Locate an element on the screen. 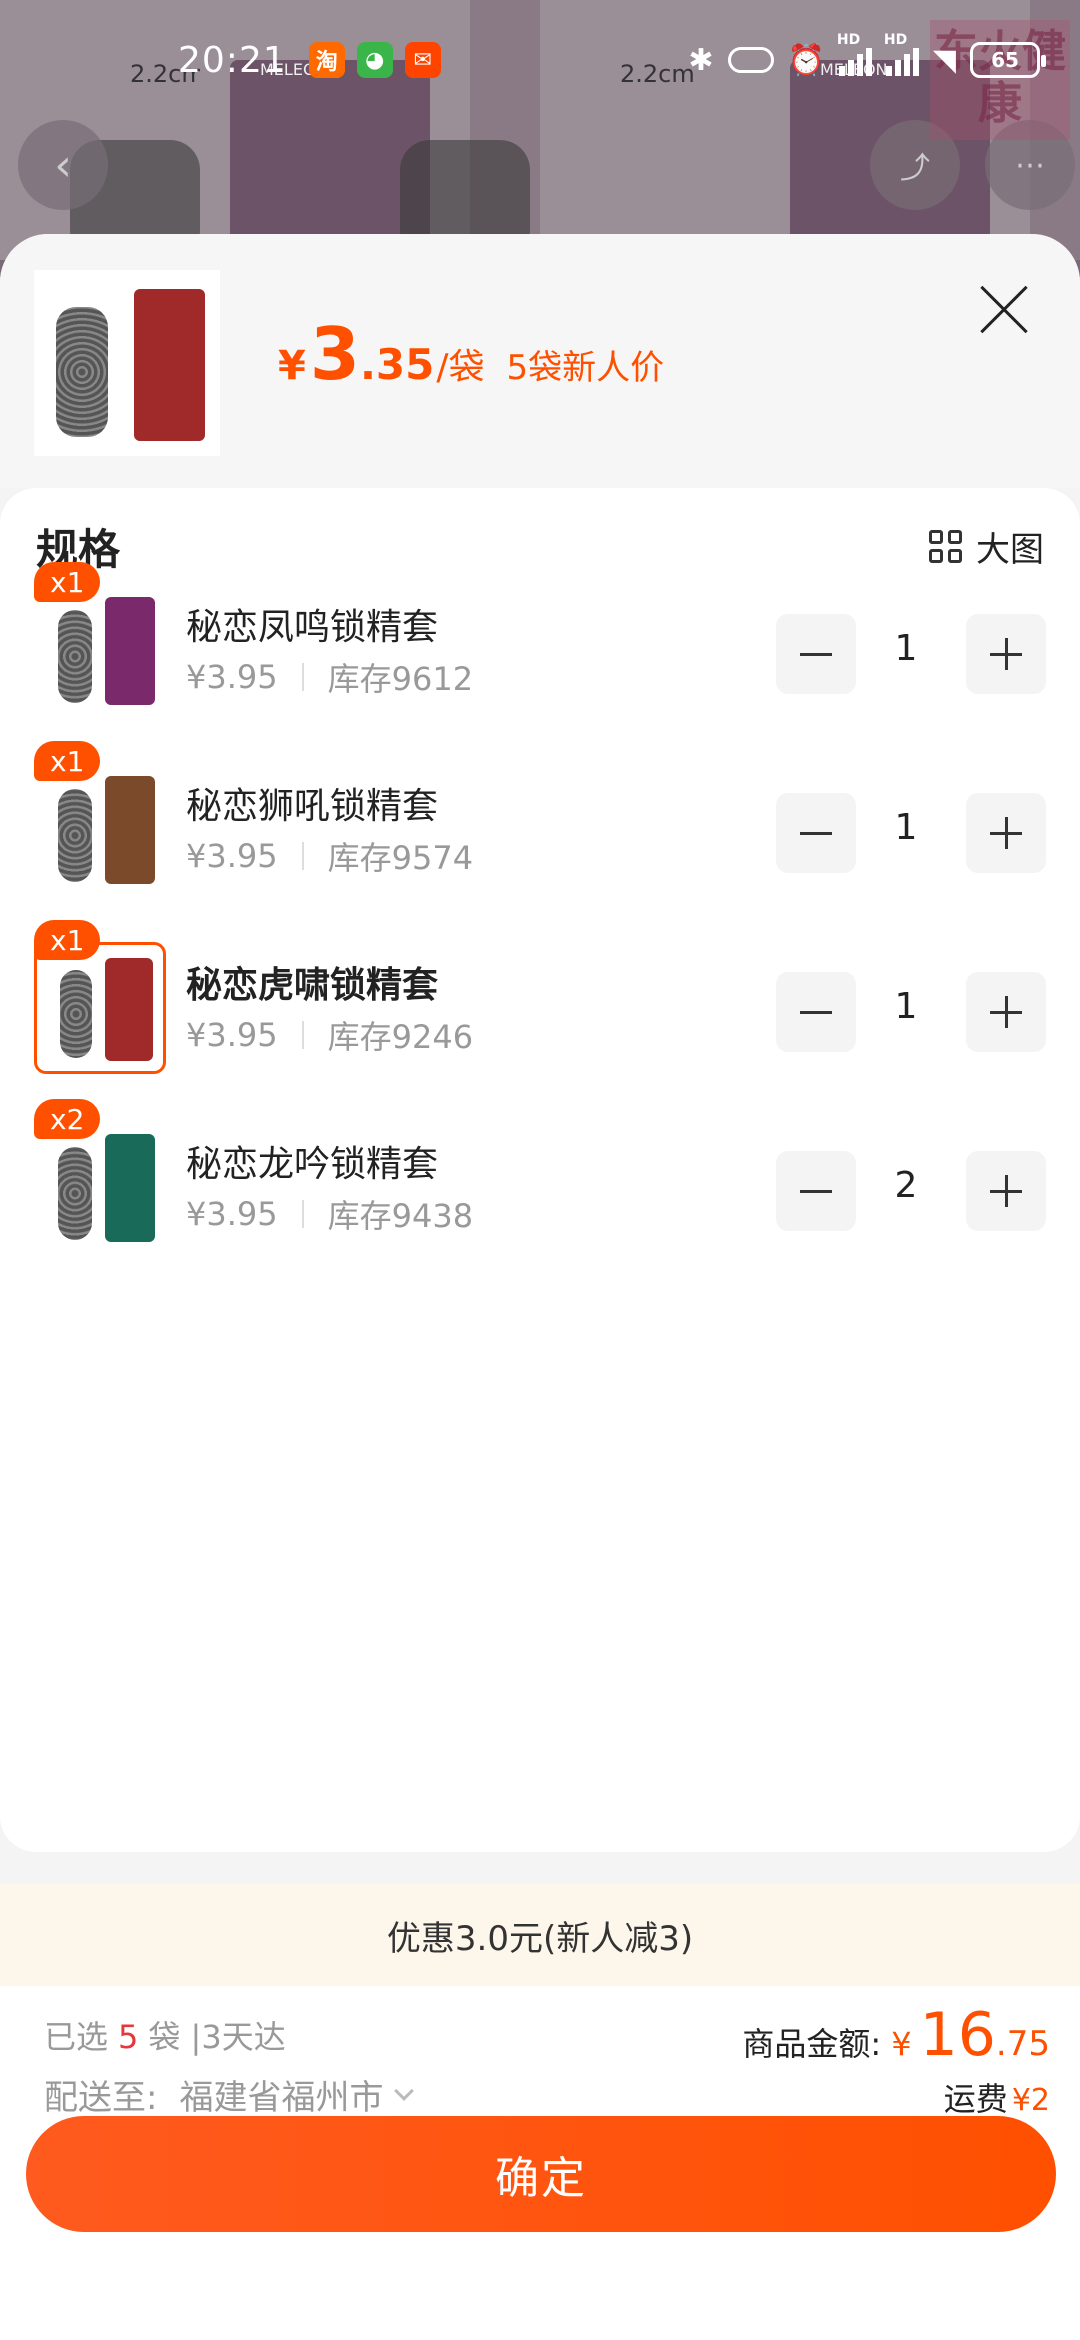 The height and width of the screenshot is (2340, 1080). selected-count: 5 is located at coordinates (128, 2037).